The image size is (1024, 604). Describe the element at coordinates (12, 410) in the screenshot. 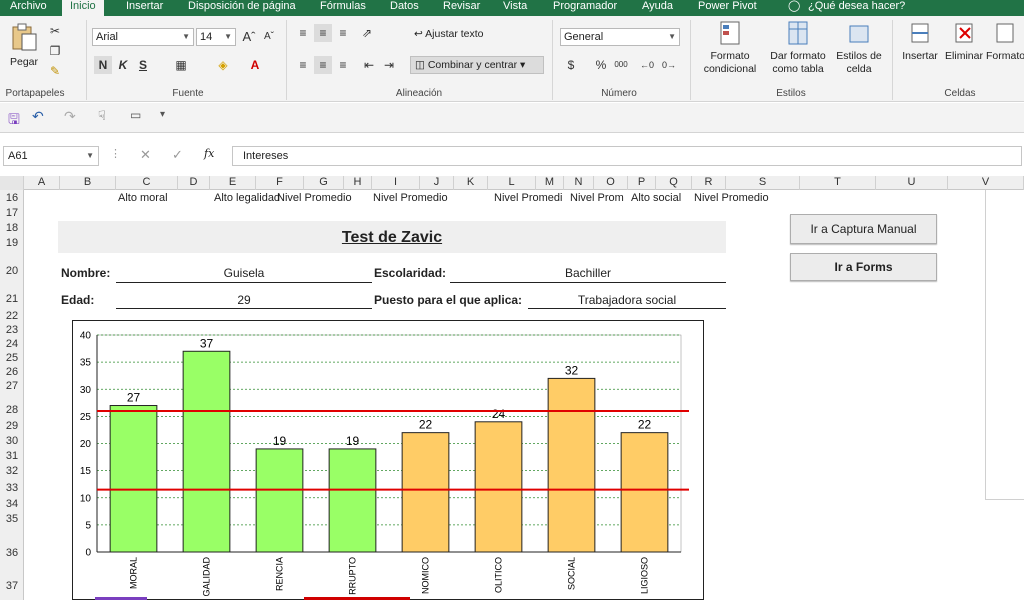

I see `row-header: 28` at that location.